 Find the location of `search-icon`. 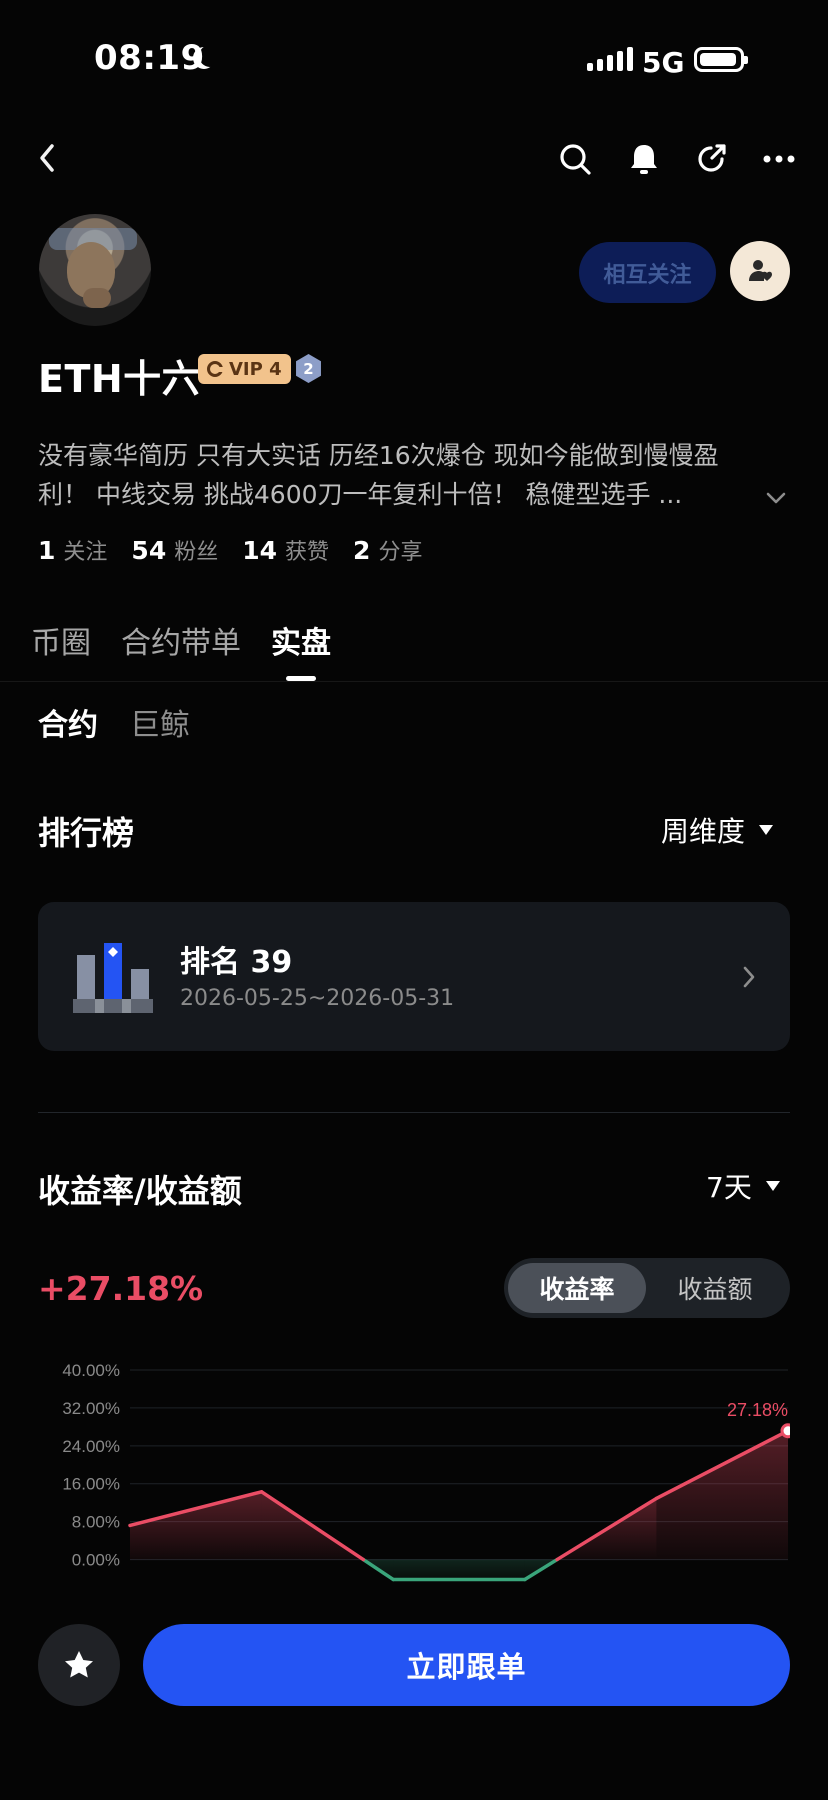

search-icon is located at coordinates (575, 159).